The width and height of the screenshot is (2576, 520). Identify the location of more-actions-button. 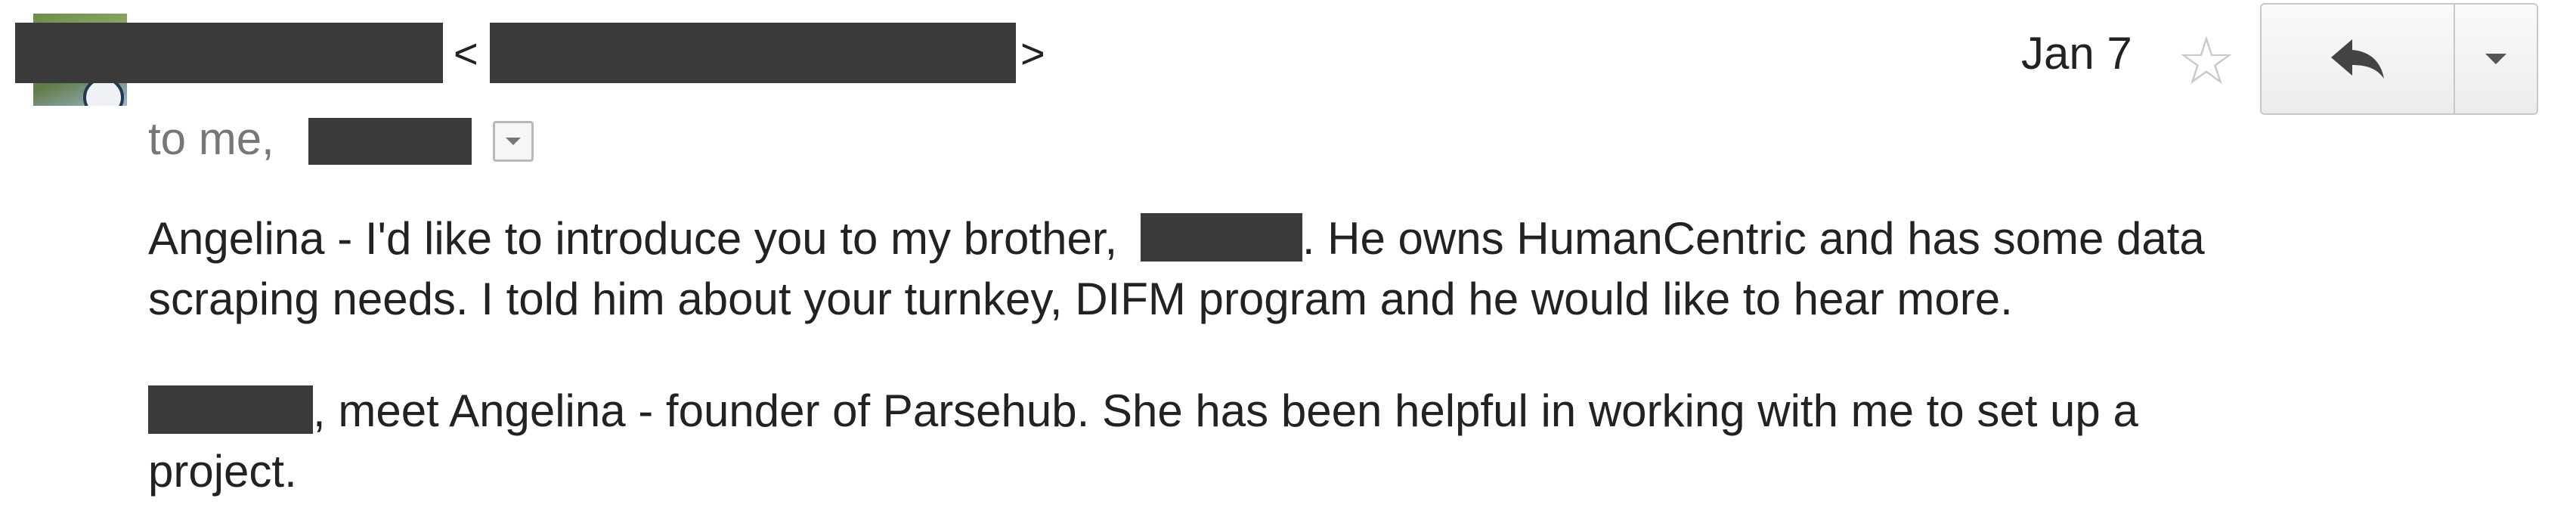
(2496, 59).